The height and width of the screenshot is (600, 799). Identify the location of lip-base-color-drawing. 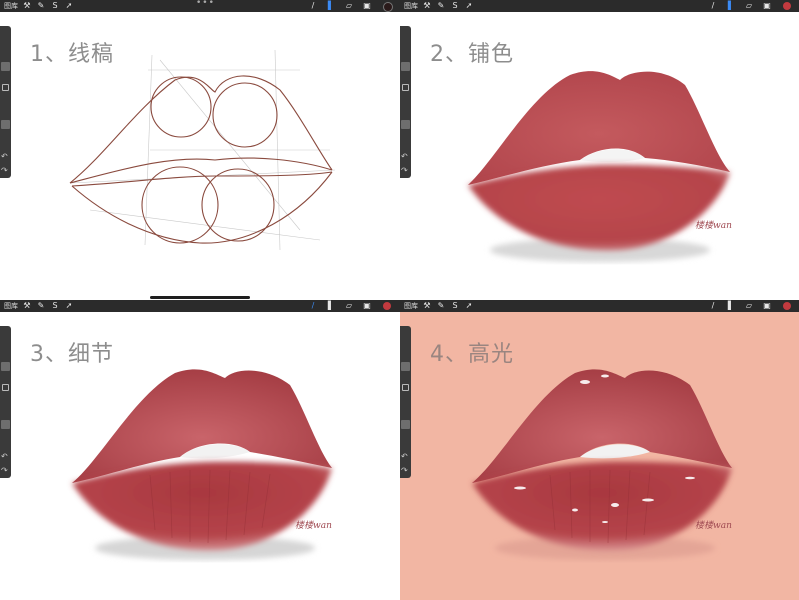
(599, 166).